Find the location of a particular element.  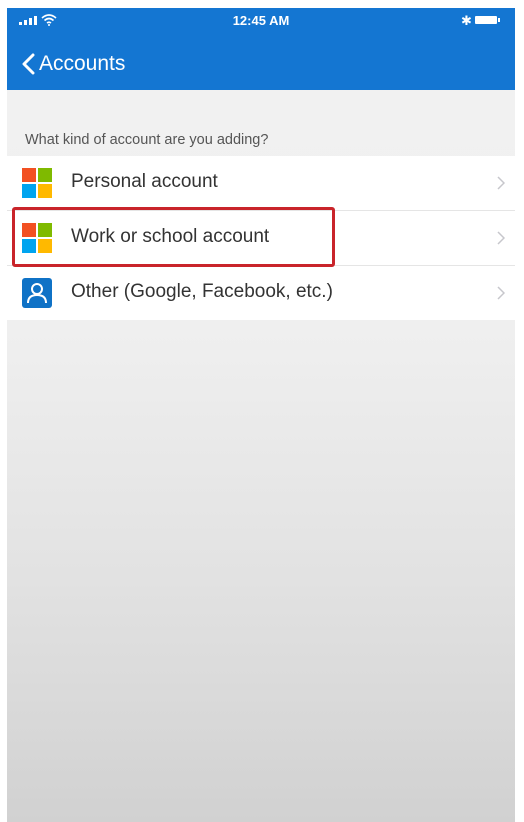

option-label: Other (Google, Facebook, etc.) is located at coordinates (202, 291).